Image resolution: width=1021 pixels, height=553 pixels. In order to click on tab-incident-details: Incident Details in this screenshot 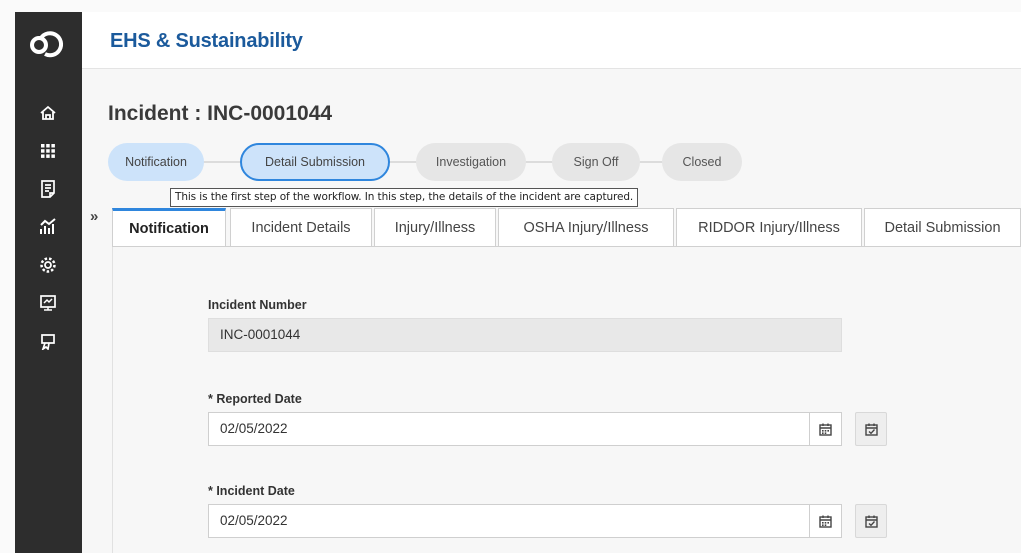, I will do `click(301, 227)`.